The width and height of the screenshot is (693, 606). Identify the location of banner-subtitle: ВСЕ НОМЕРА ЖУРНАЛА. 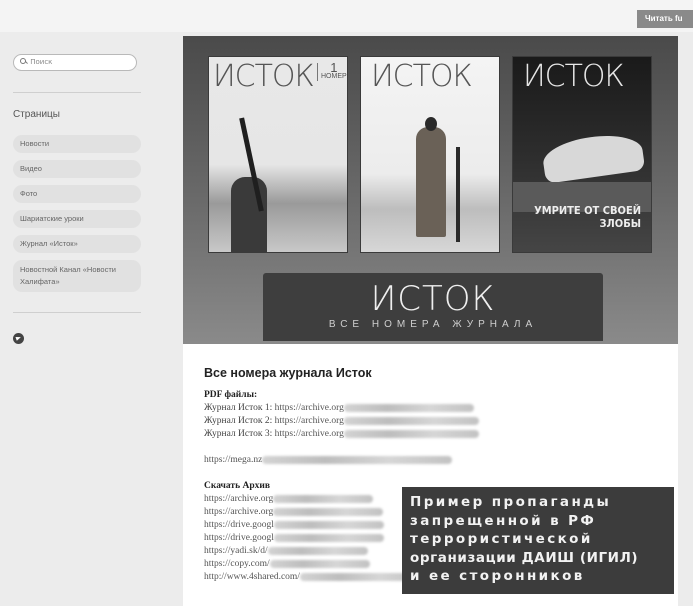
(433, 324).